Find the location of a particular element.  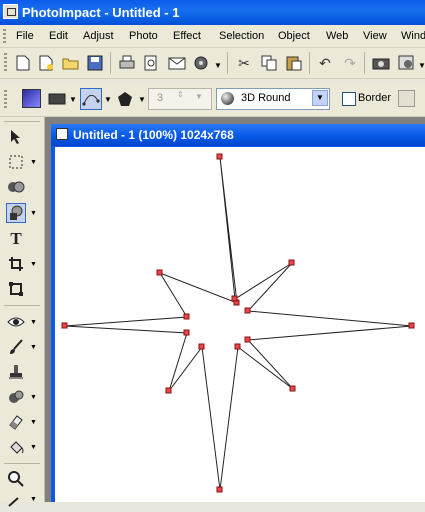

sides-spinner: 3 ⇕ ▼ is located at coordinates (180, 99).